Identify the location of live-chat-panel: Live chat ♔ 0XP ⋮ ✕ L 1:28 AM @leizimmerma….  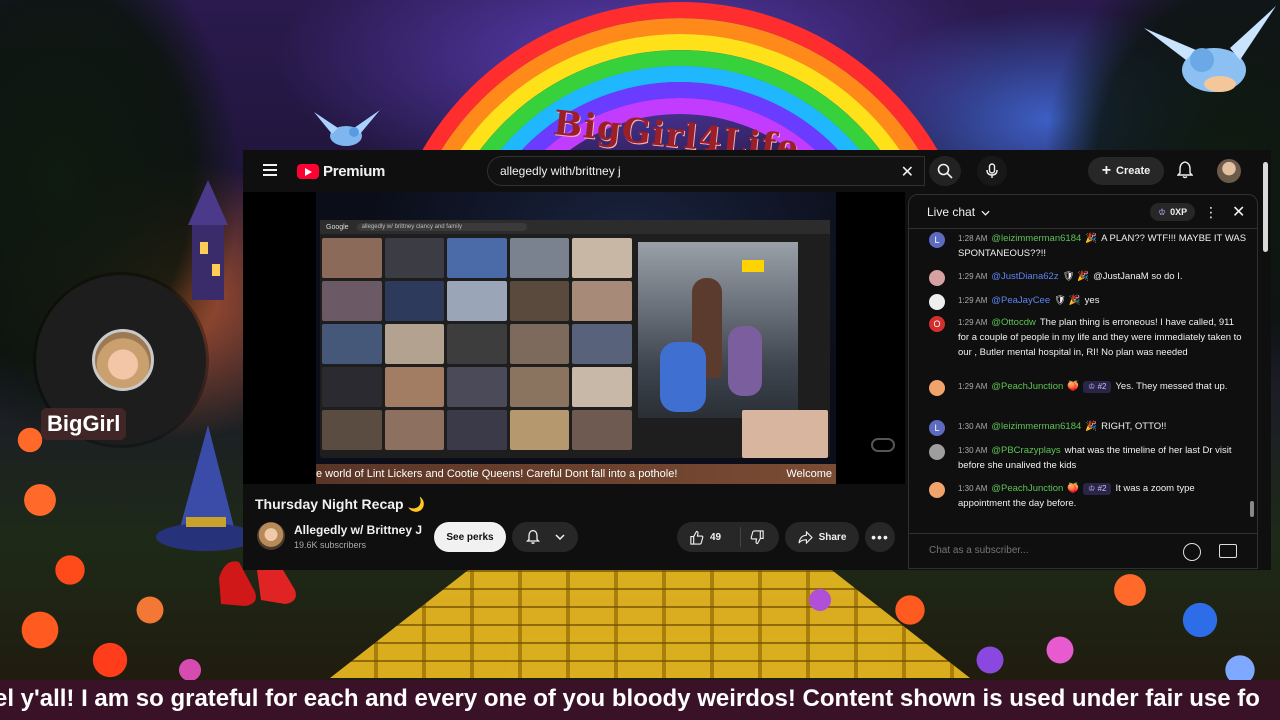
(1083, 381).